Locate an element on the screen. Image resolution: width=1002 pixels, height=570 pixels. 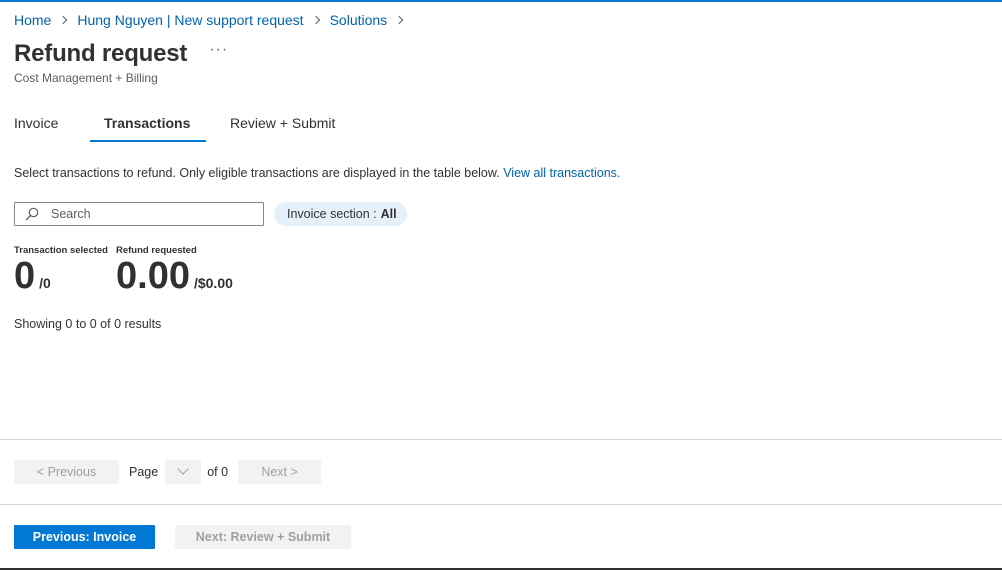
page-select is located at coordinates (183, 472).